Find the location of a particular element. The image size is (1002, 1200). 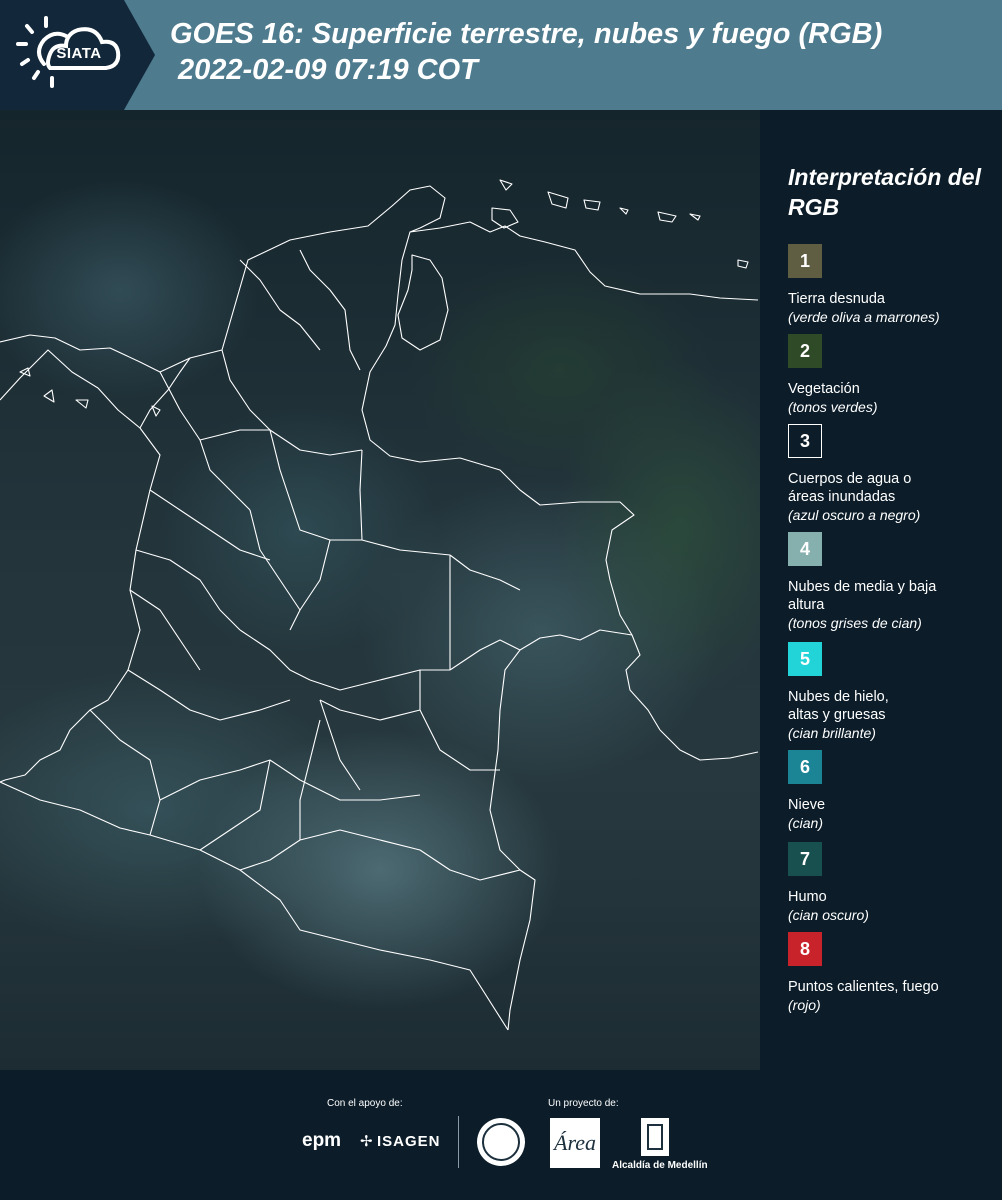

legend-swatch: 3 is located at coordinates (805, 441).